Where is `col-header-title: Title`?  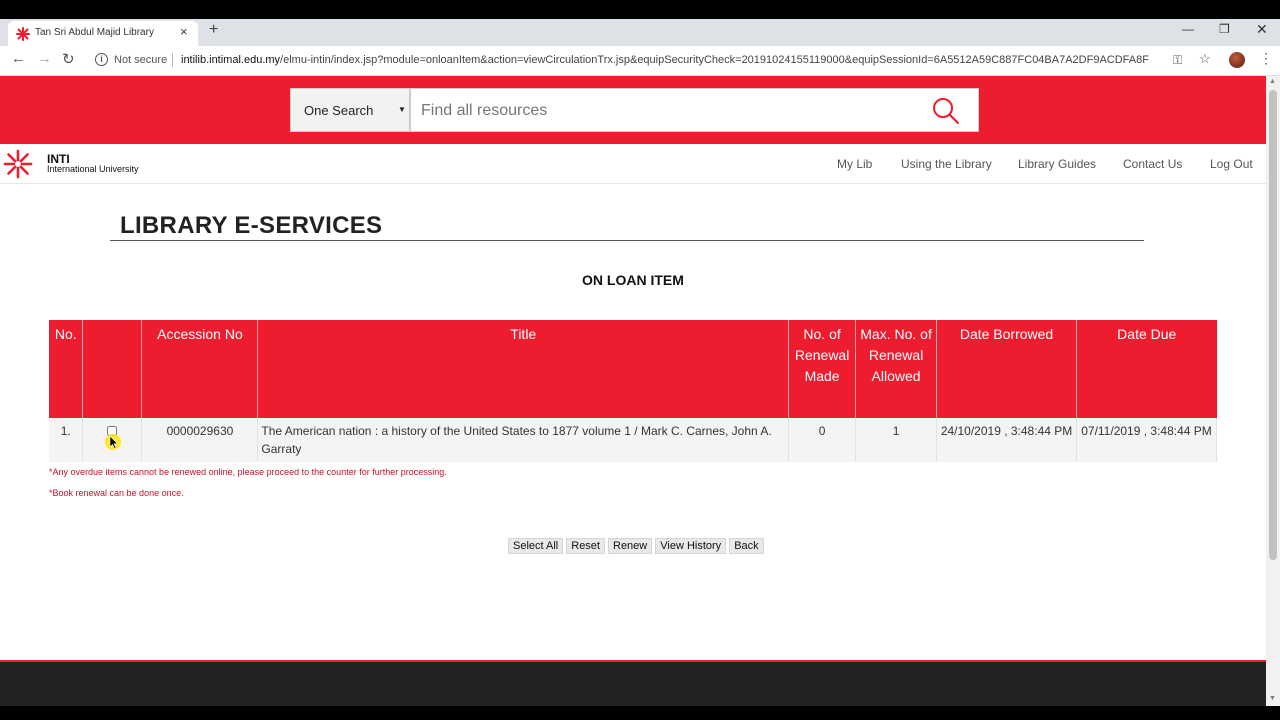
col-header-title: Title is located at coordinates (523, 369).